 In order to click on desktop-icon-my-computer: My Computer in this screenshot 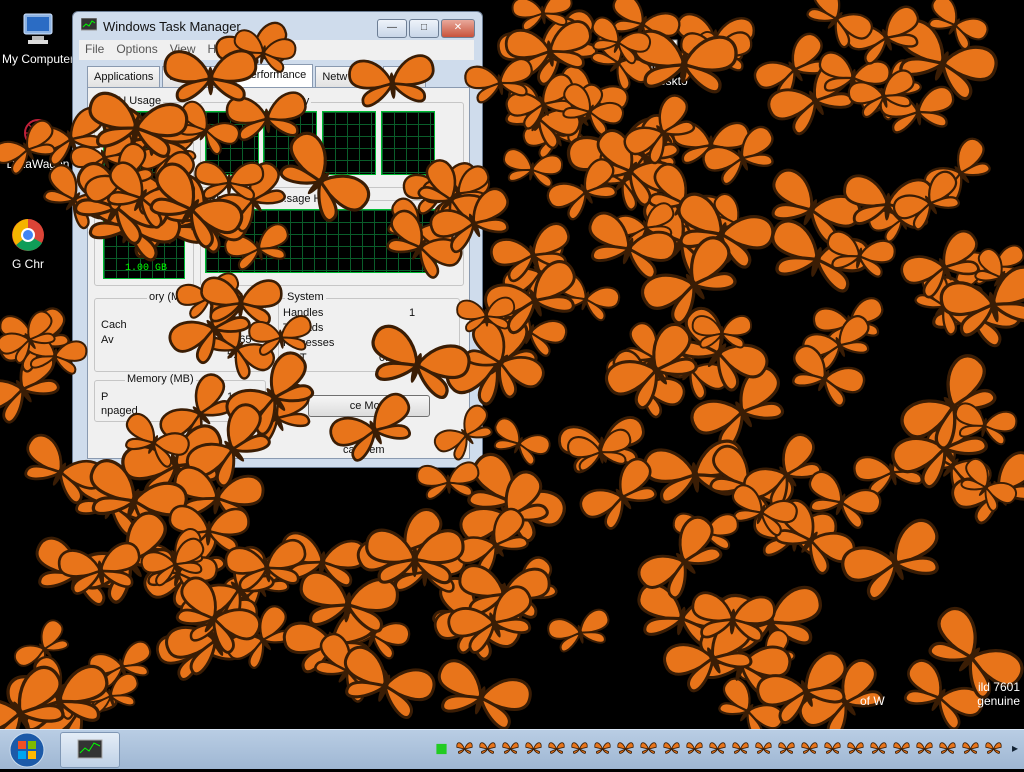, I will do `click(38, 38)`.